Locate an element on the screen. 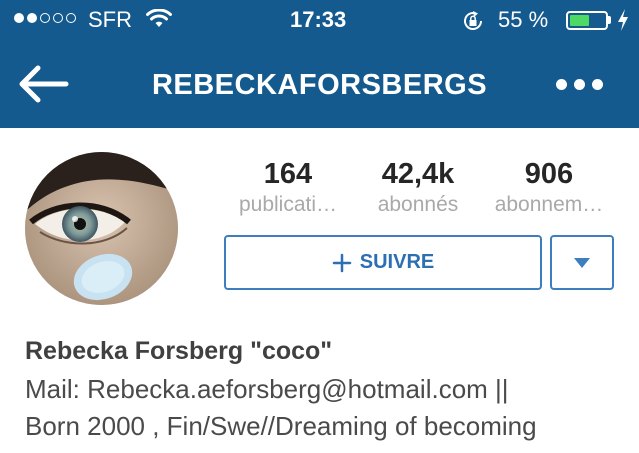  caret-down-icon is located at coordinates (582, 262).